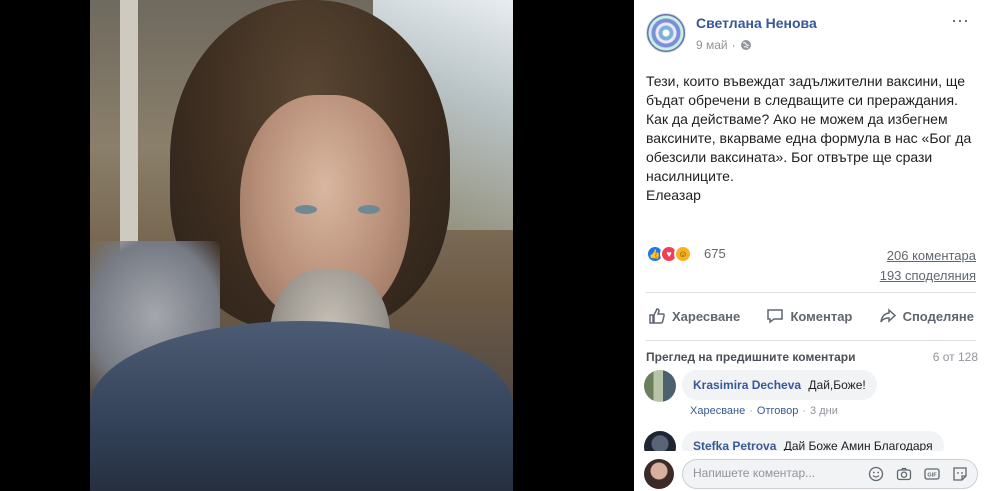 This screenshot has width=984, height=491. What do you see at coordinates (811, 266) in the screenshot?
I see `reactions-row: 👍 ♥ ☺ 675 206 коментара 193 споделяния` at bounding box center [811, 266].